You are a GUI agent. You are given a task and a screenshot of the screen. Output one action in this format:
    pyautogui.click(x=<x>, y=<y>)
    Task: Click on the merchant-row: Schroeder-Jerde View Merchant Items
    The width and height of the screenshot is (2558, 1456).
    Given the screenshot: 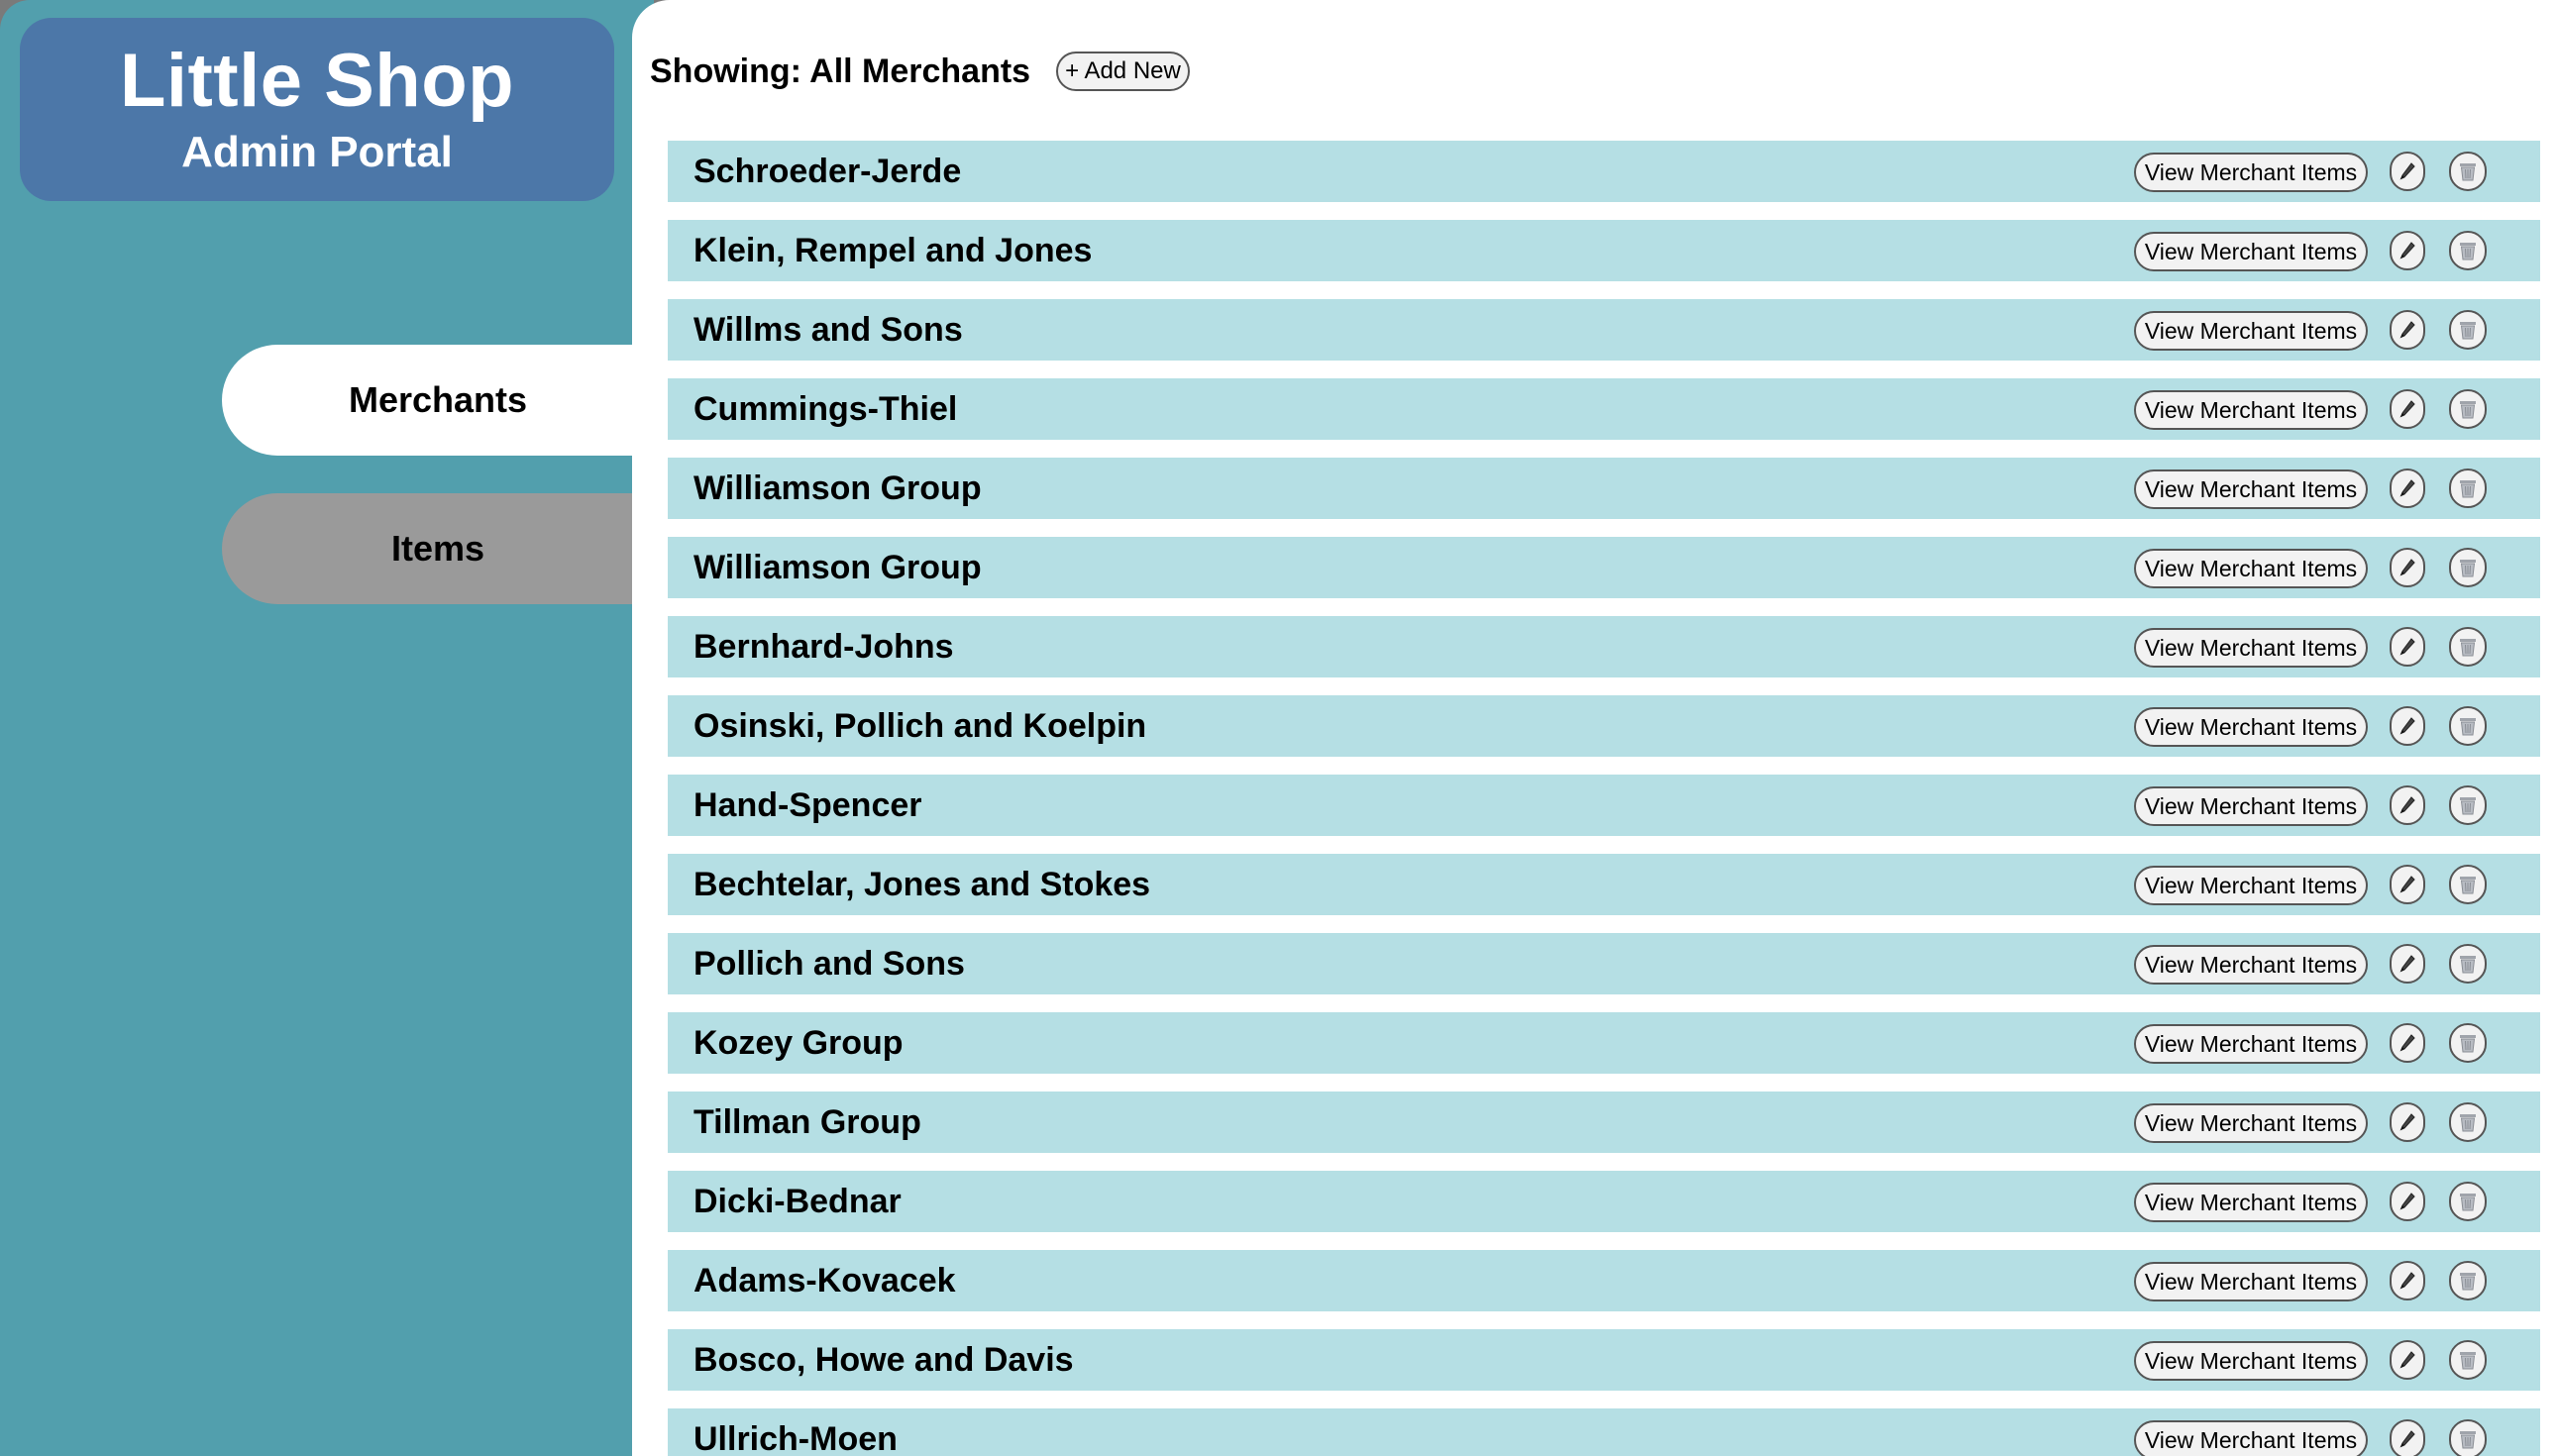 What is the action you would take?
    pyautogui.click(x=1604, y=171)
    